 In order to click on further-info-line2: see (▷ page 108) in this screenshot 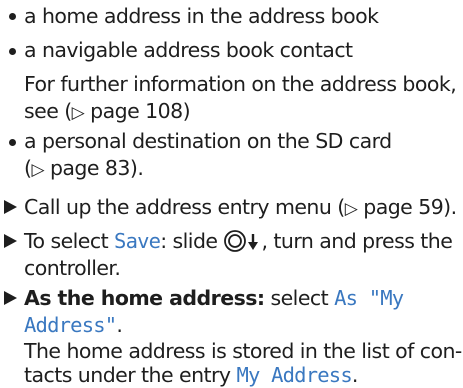, I will do `click(107, 111)`.